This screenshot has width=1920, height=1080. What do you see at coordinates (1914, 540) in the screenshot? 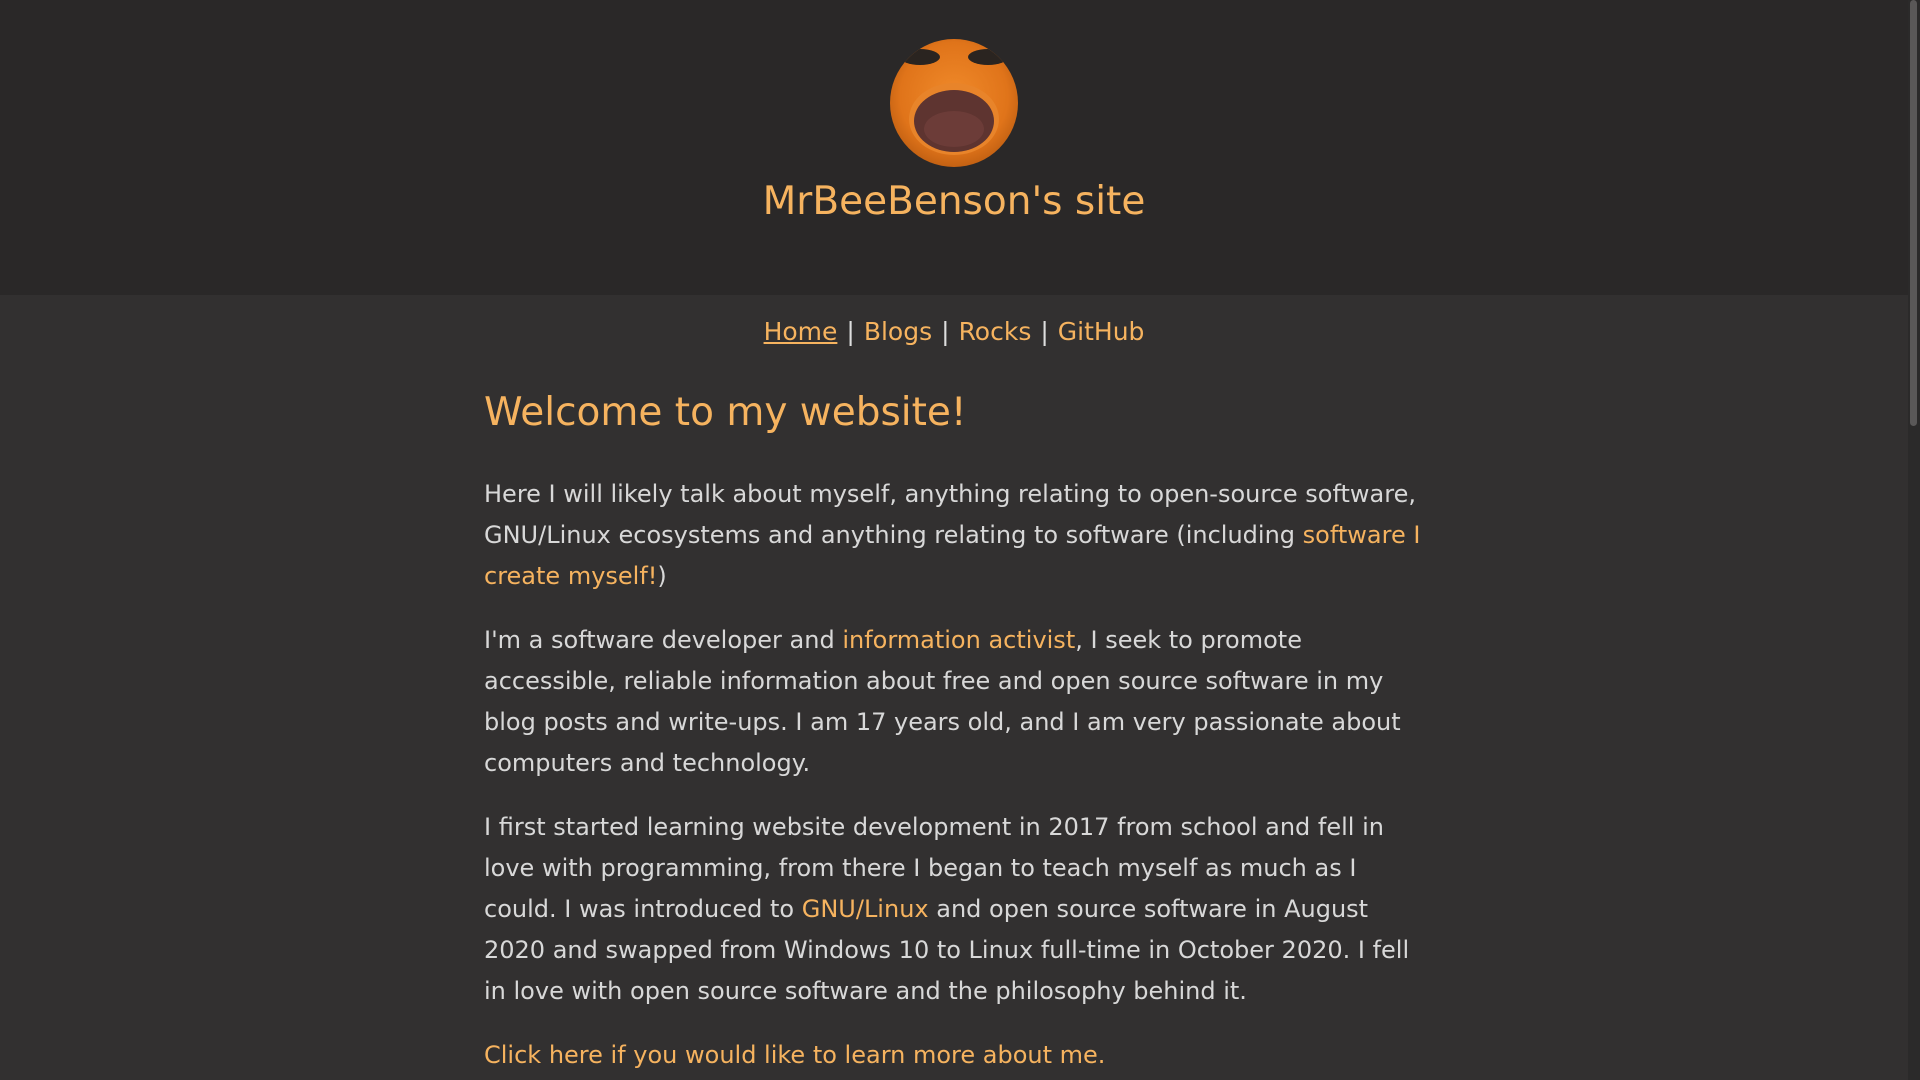
I see `vertical-scrollbar` at bounding box center [1914, 540].